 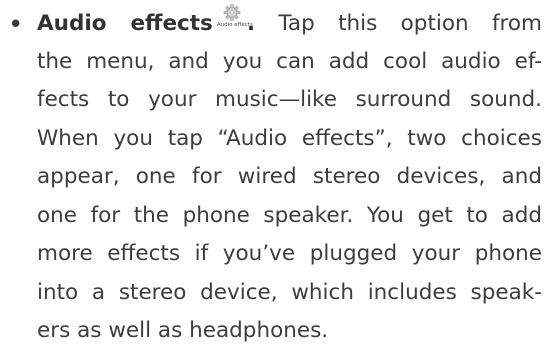 I want to click on audio-effects-icon: Audio effects, so click(x=234, y=18).